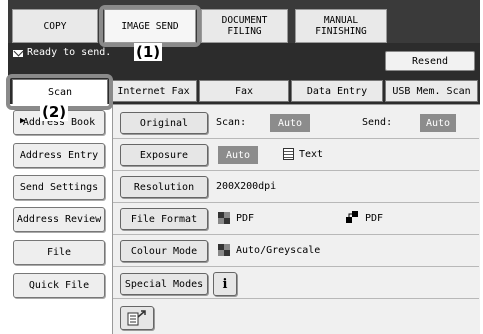 The image size is (483, 334). I want to click on mode-tab-label: DOCUMENT FILING, so click(244, 26).